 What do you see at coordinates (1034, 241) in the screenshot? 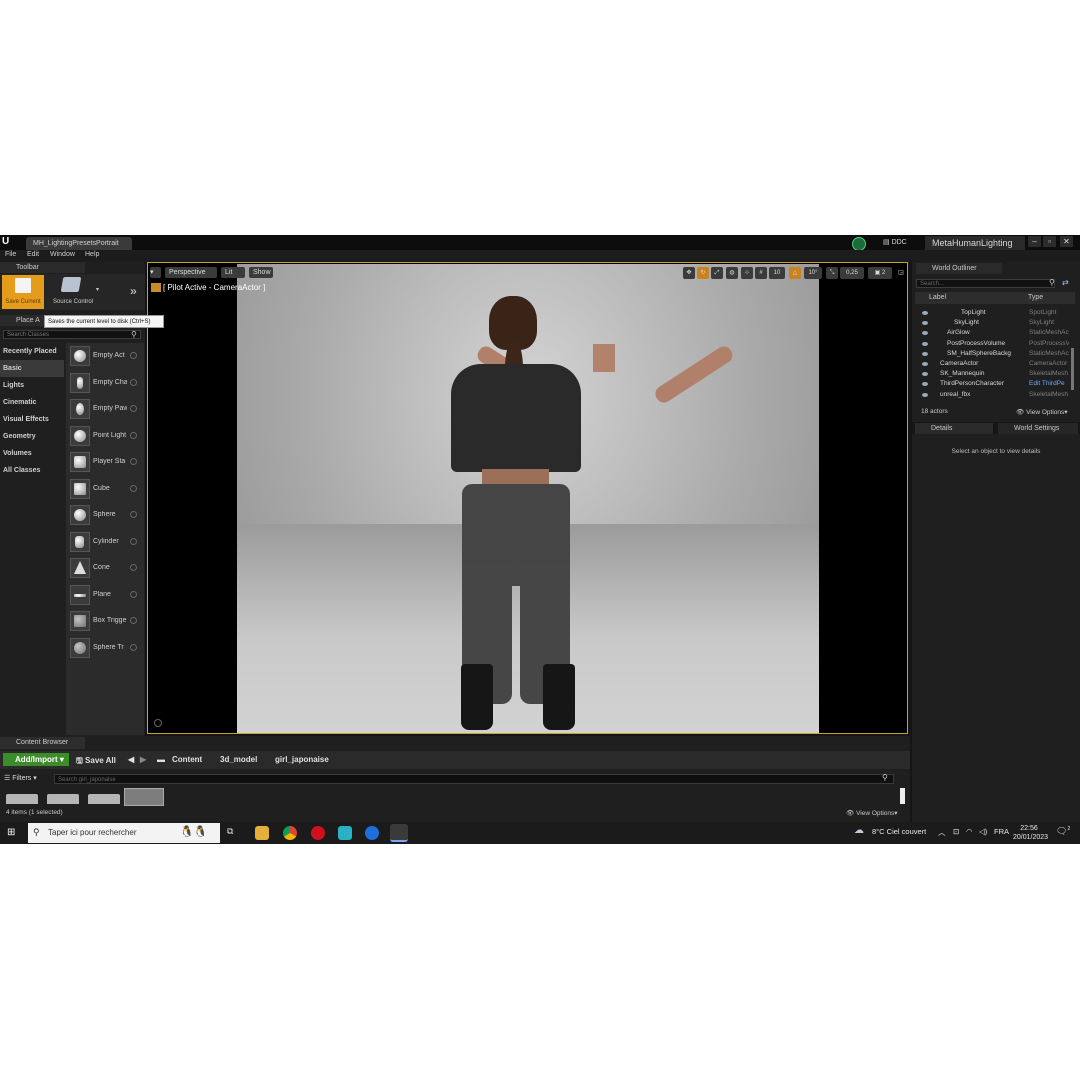
I see `minimize-button: –` at bounding box center [1034, 241].